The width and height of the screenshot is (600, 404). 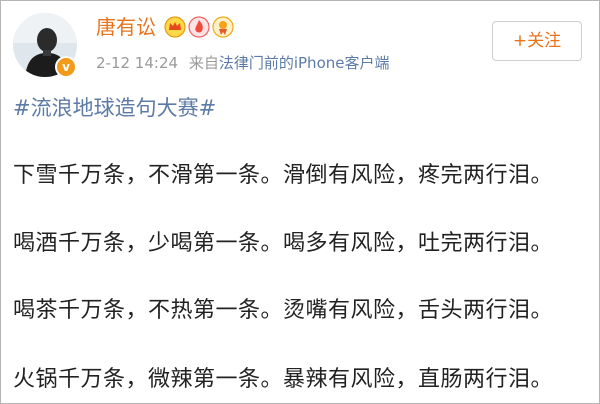 What do you see at coordinates (283, 310) in the screenshot?
I see `post-text-line: 喝茶千万条，不热第一条。烫嘴有风险，舌头两行泪。` at bounding box center [283, 310].